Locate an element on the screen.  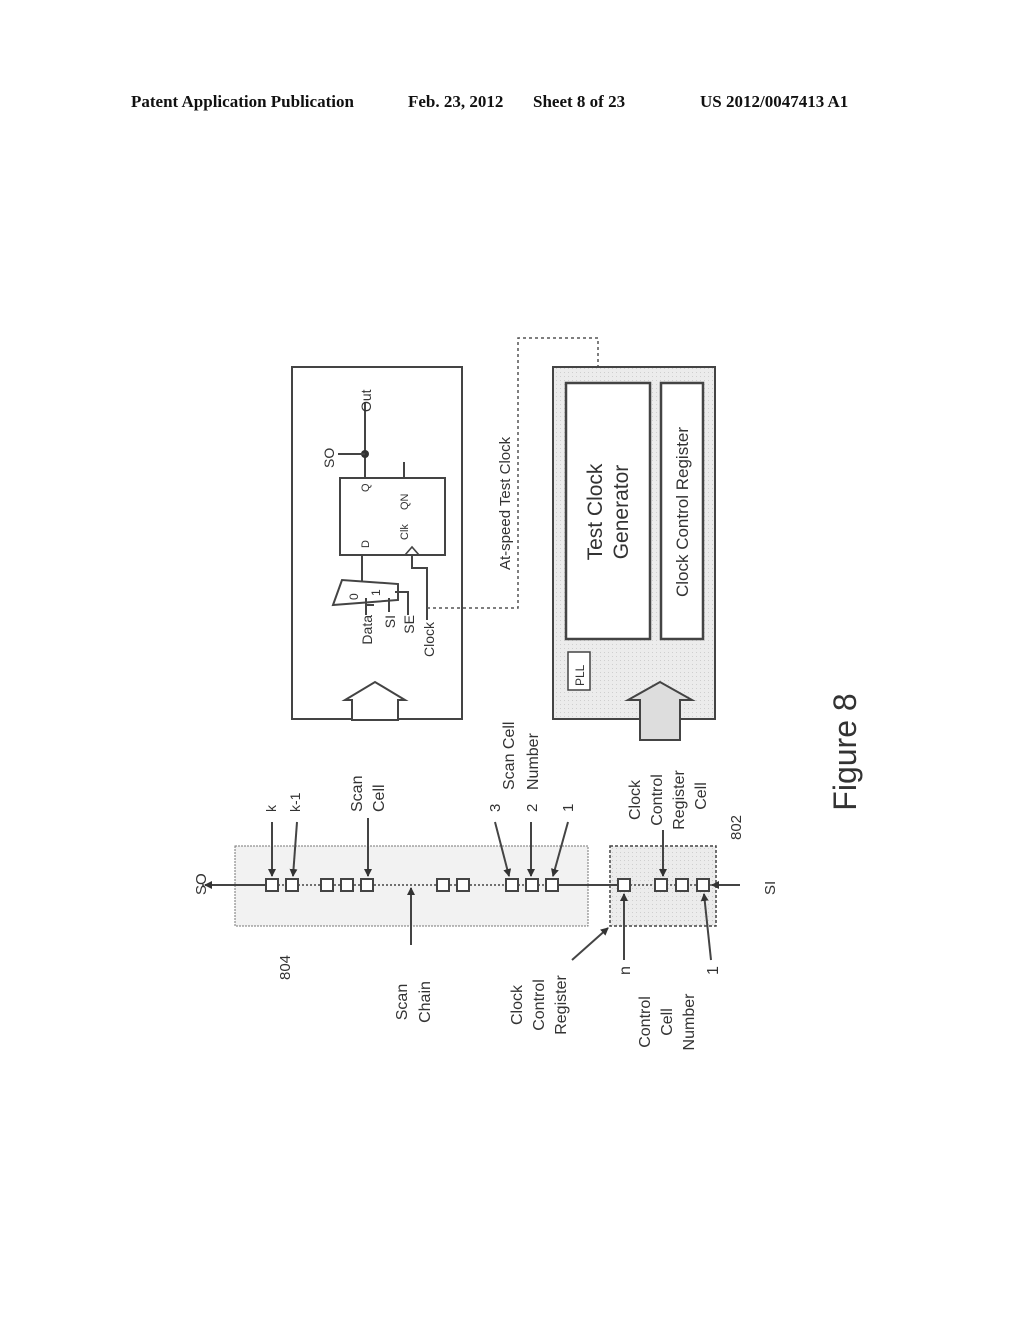
clock-input-label: Clock is located at coordinates (429, 639).